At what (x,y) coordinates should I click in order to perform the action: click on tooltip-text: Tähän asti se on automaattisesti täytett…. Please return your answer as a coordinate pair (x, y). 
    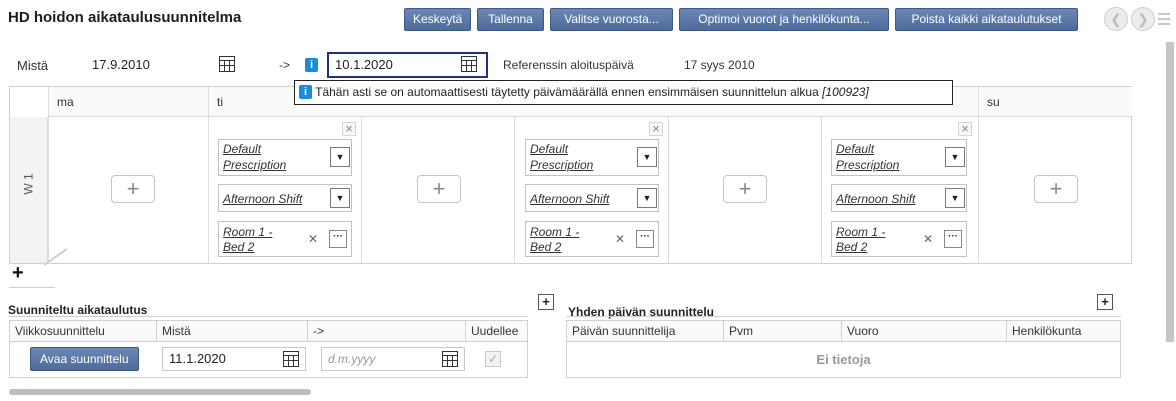
    Looking at the image, I should click on (567, 92).